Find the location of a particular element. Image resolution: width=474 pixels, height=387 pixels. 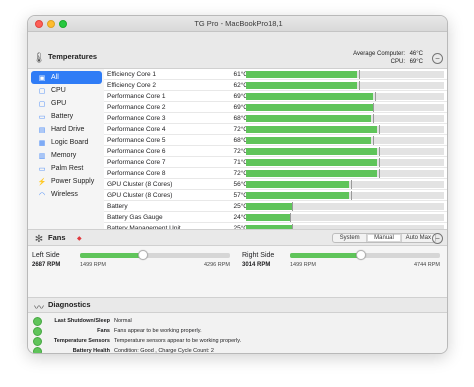

sensor-value: 56°C is located at coordinates (240, 184).